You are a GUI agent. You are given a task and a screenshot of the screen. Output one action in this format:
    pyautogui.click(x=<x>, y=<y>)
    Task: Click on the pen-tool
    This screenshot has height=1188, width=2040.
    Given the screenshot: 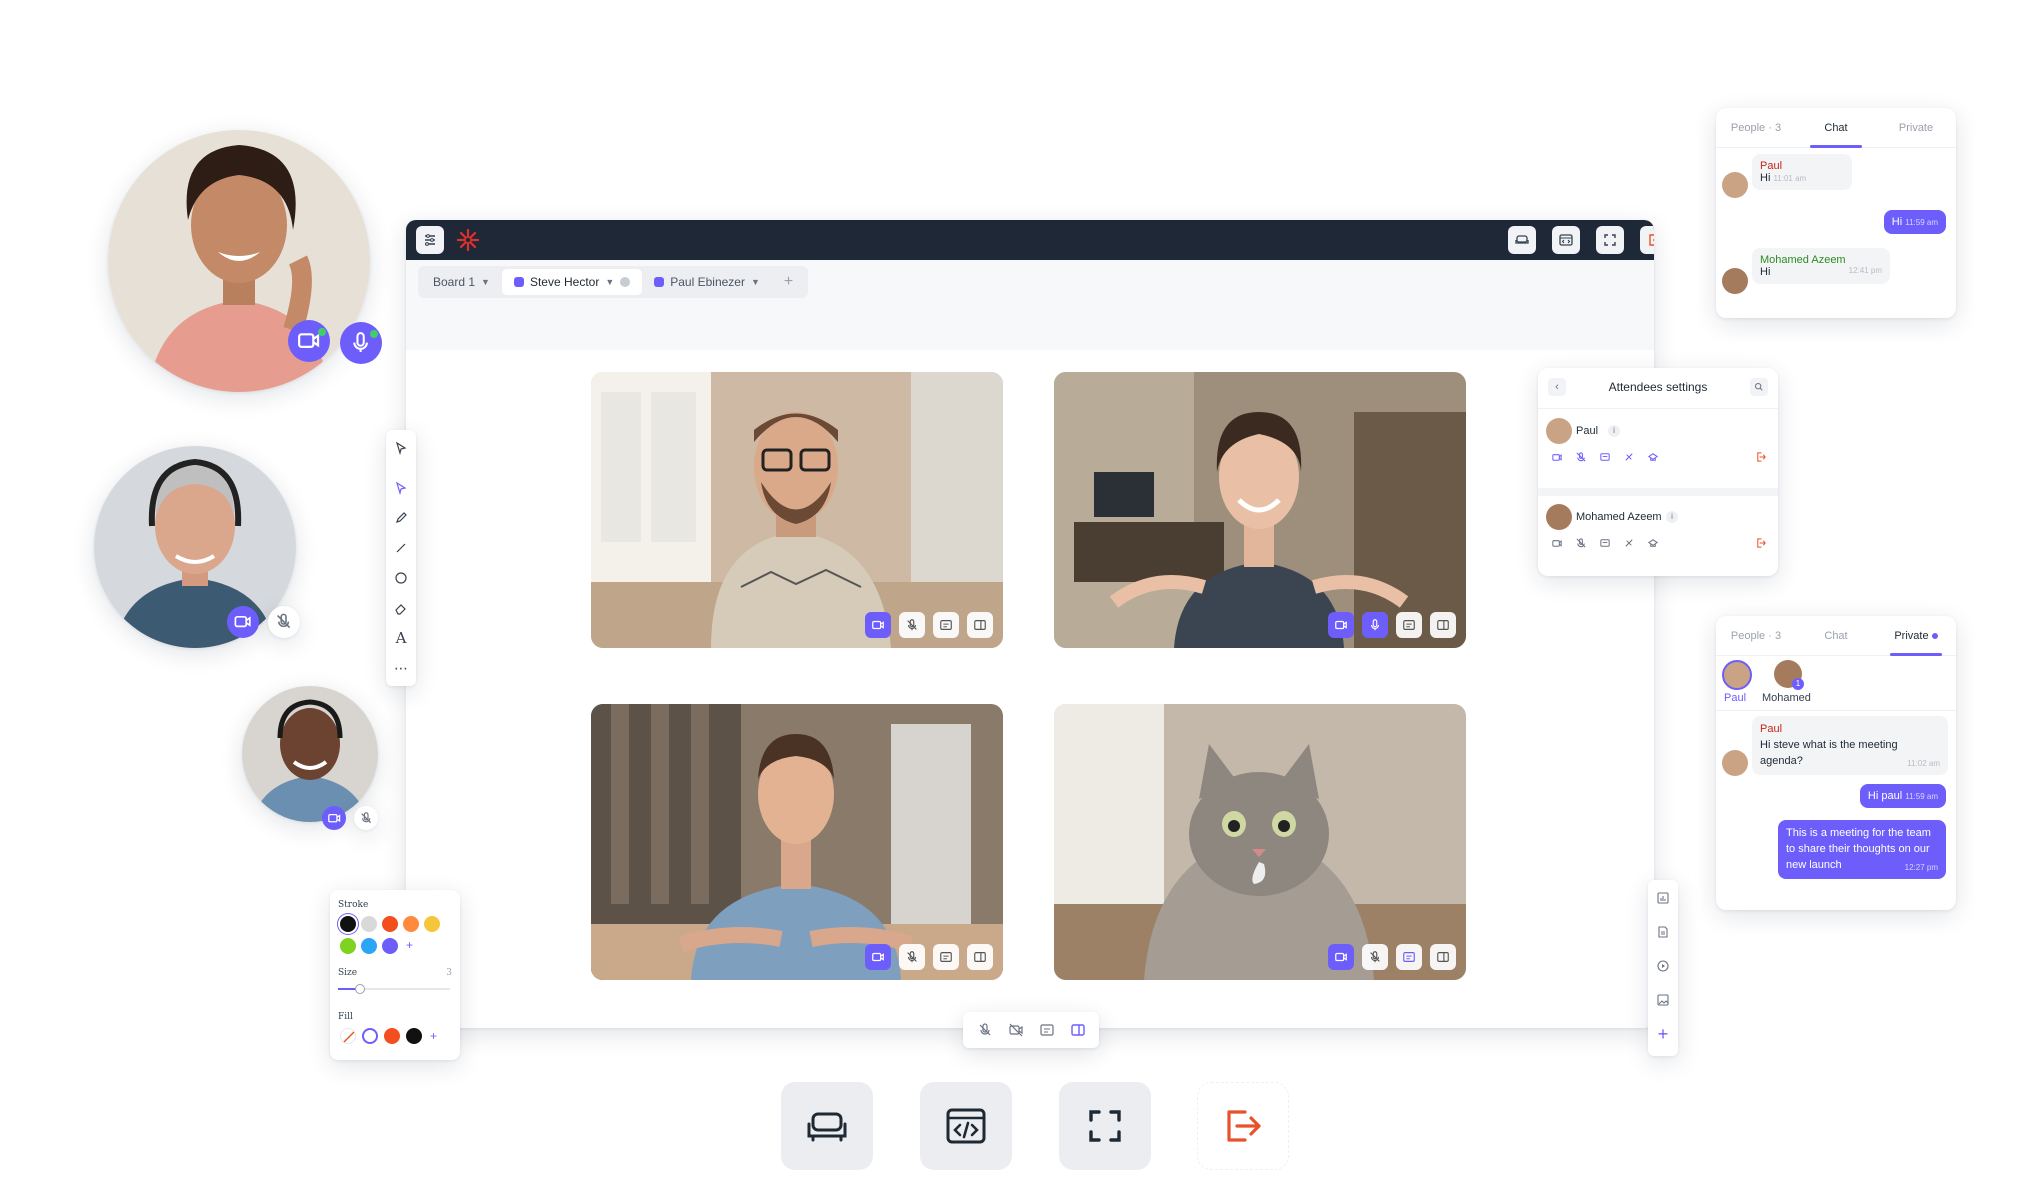 What is the action you would take?
    pyautogui.click(x=401, y=518)
    